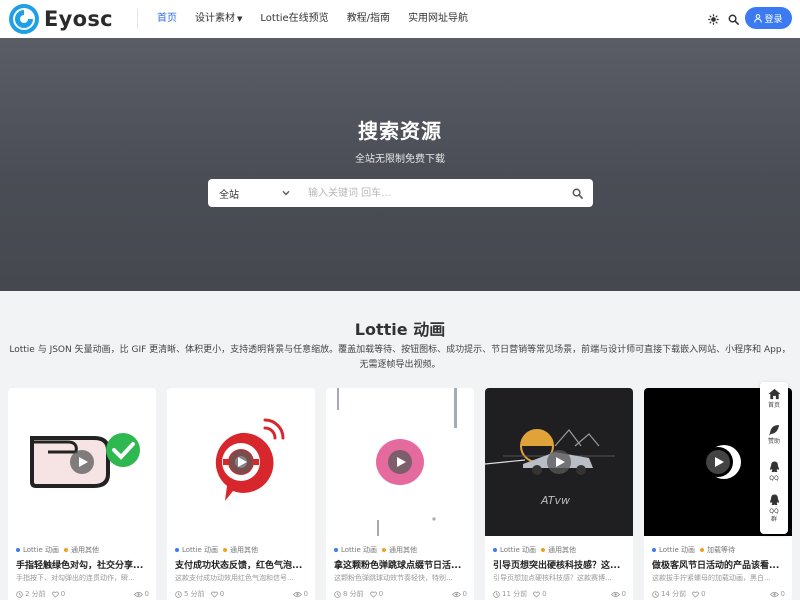 This screenshot has width=800, height=600. Describe the element at coordinates (774, 394) in the screenshot. I see `home-icon` at that location.